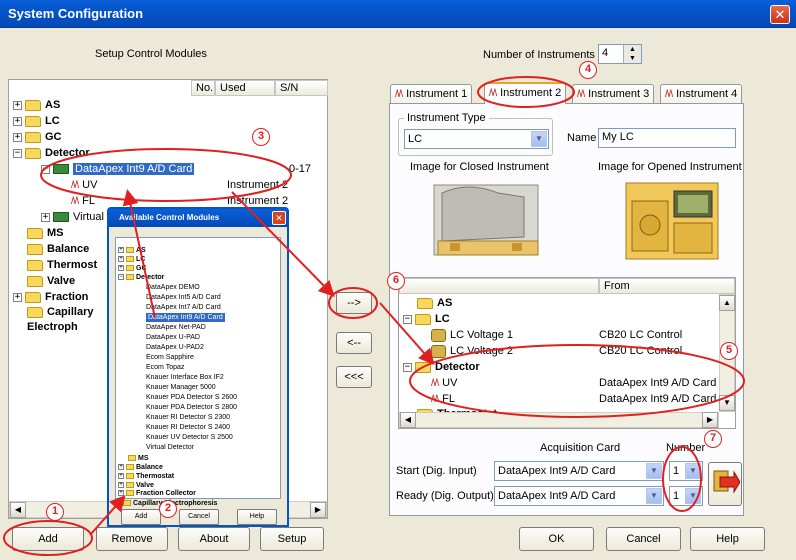  What do you see at coordinates (131, 259) in the screenshot?
I see `list-item: + LC` at bounding box center [131, 259].